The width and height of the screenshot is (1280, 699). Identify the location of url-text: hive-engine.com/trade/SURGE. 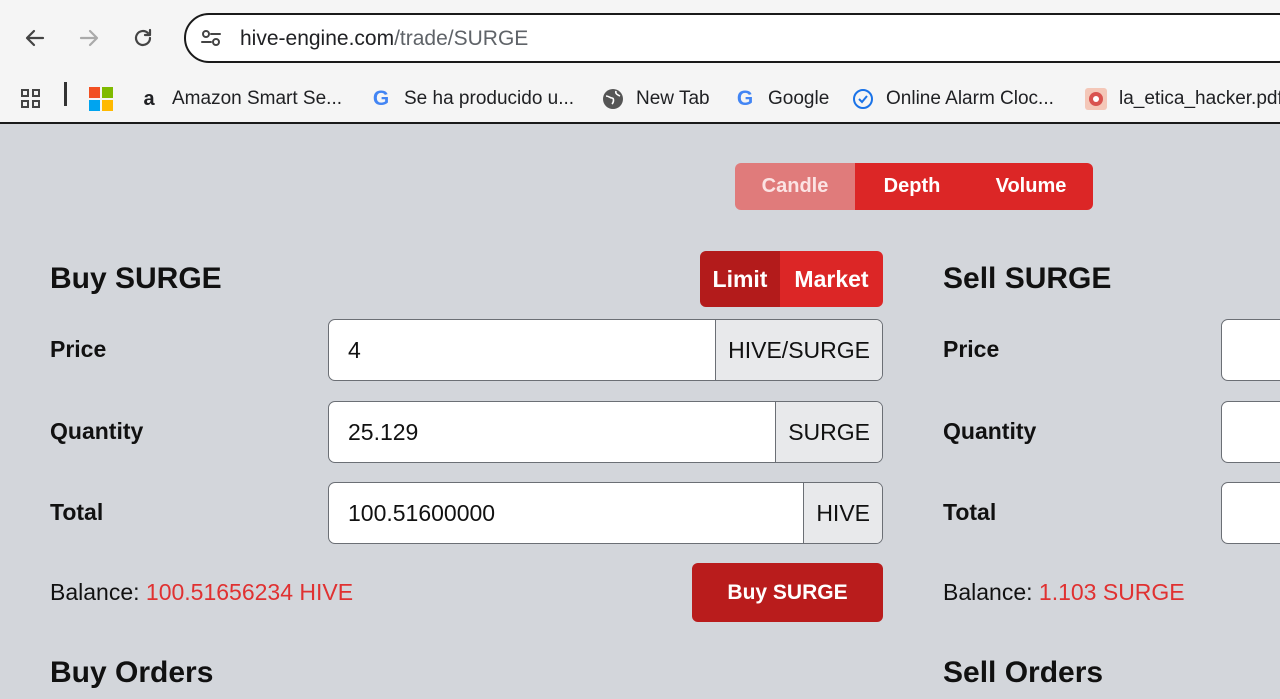
(384, 39).